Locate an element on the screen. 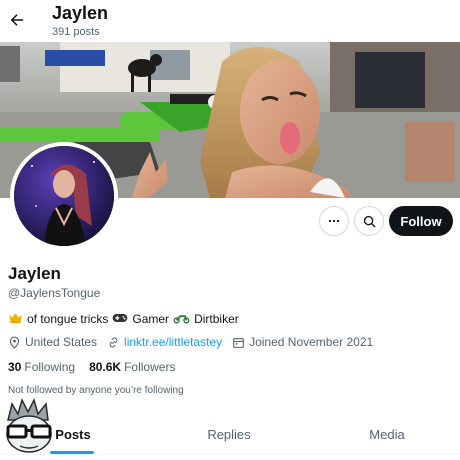 Image resolution: width=460 pixels, height=460 pixels. profile-stats: 30 Following 80.6K Followers is located at coordinates (91, 367).